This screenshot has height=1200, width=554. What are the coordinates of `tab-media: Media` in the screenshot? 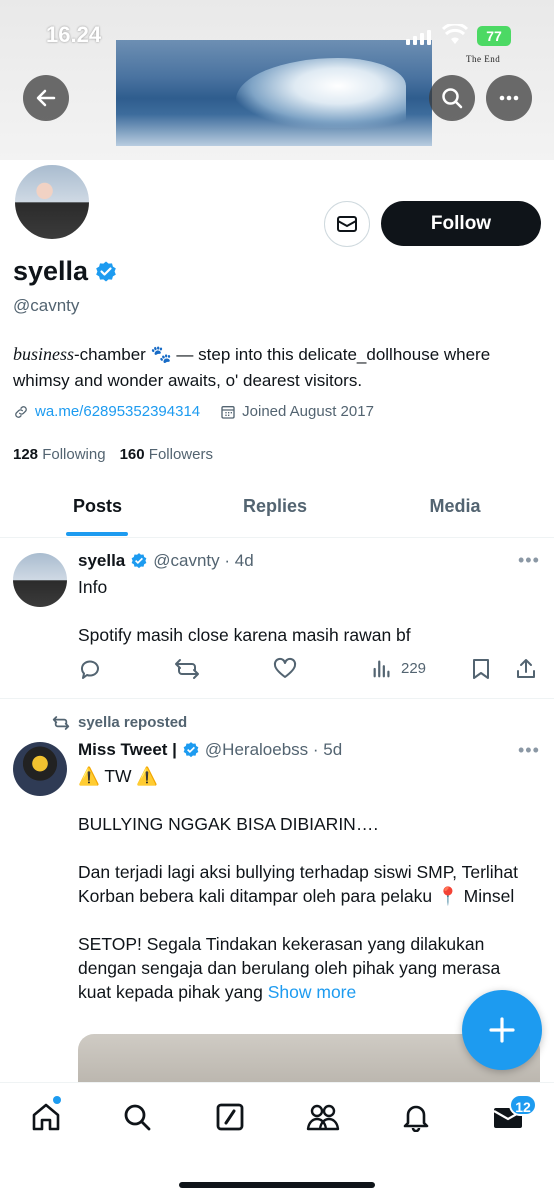 It's located at (455, 511).